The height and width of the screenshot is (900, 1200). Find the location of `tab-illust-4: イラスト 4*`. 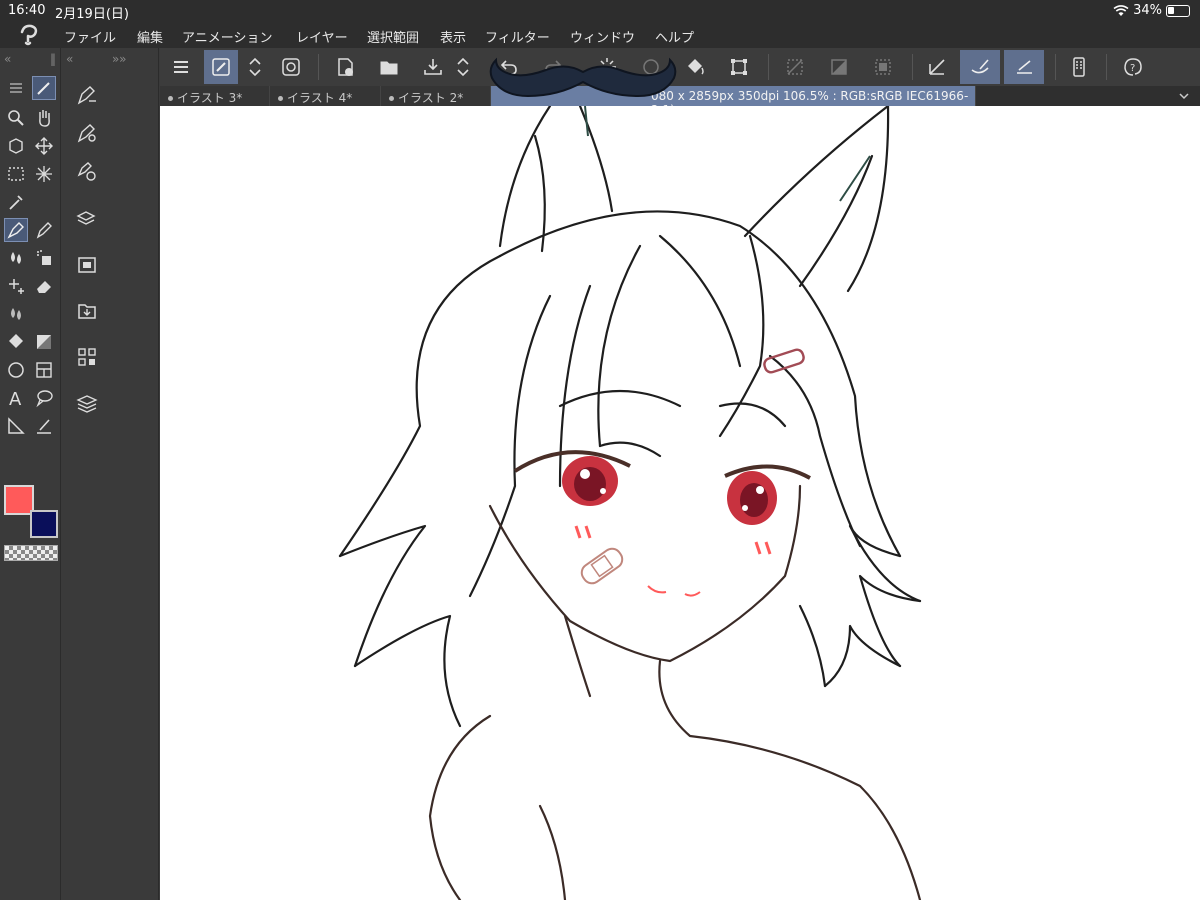

tab-illust-4: イラスト 4* is located at coordinates (325, 96).